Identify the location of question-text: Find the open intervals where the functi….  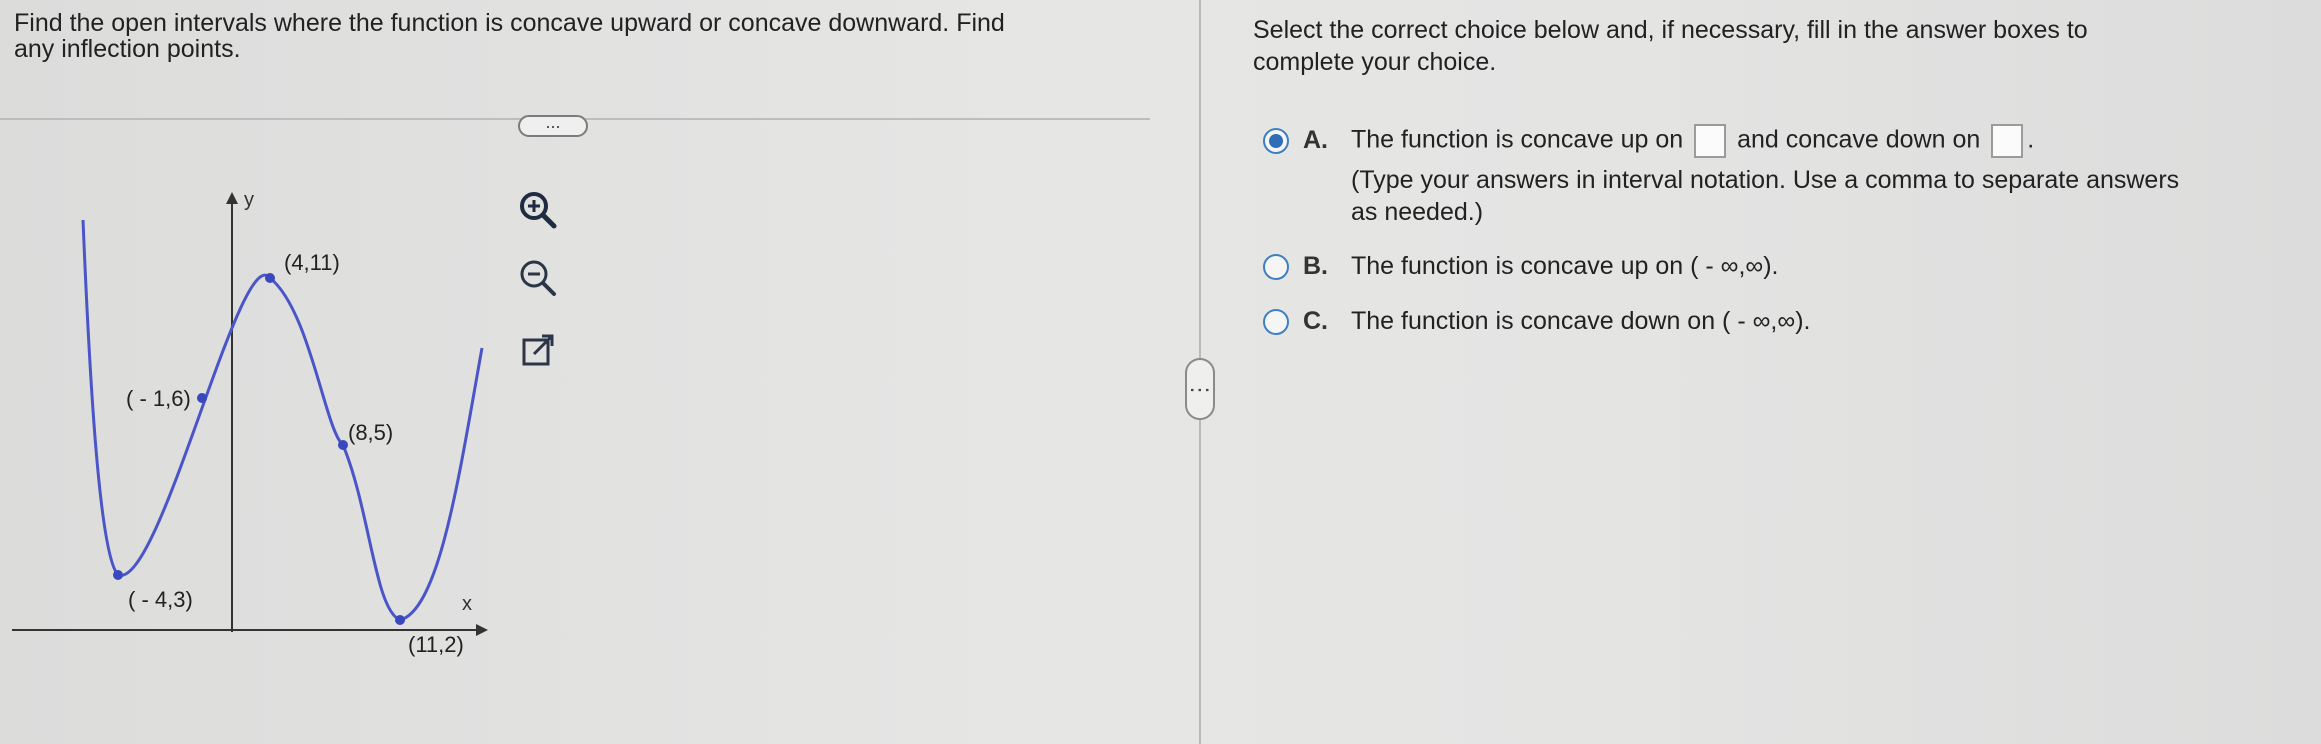
(574, 36).